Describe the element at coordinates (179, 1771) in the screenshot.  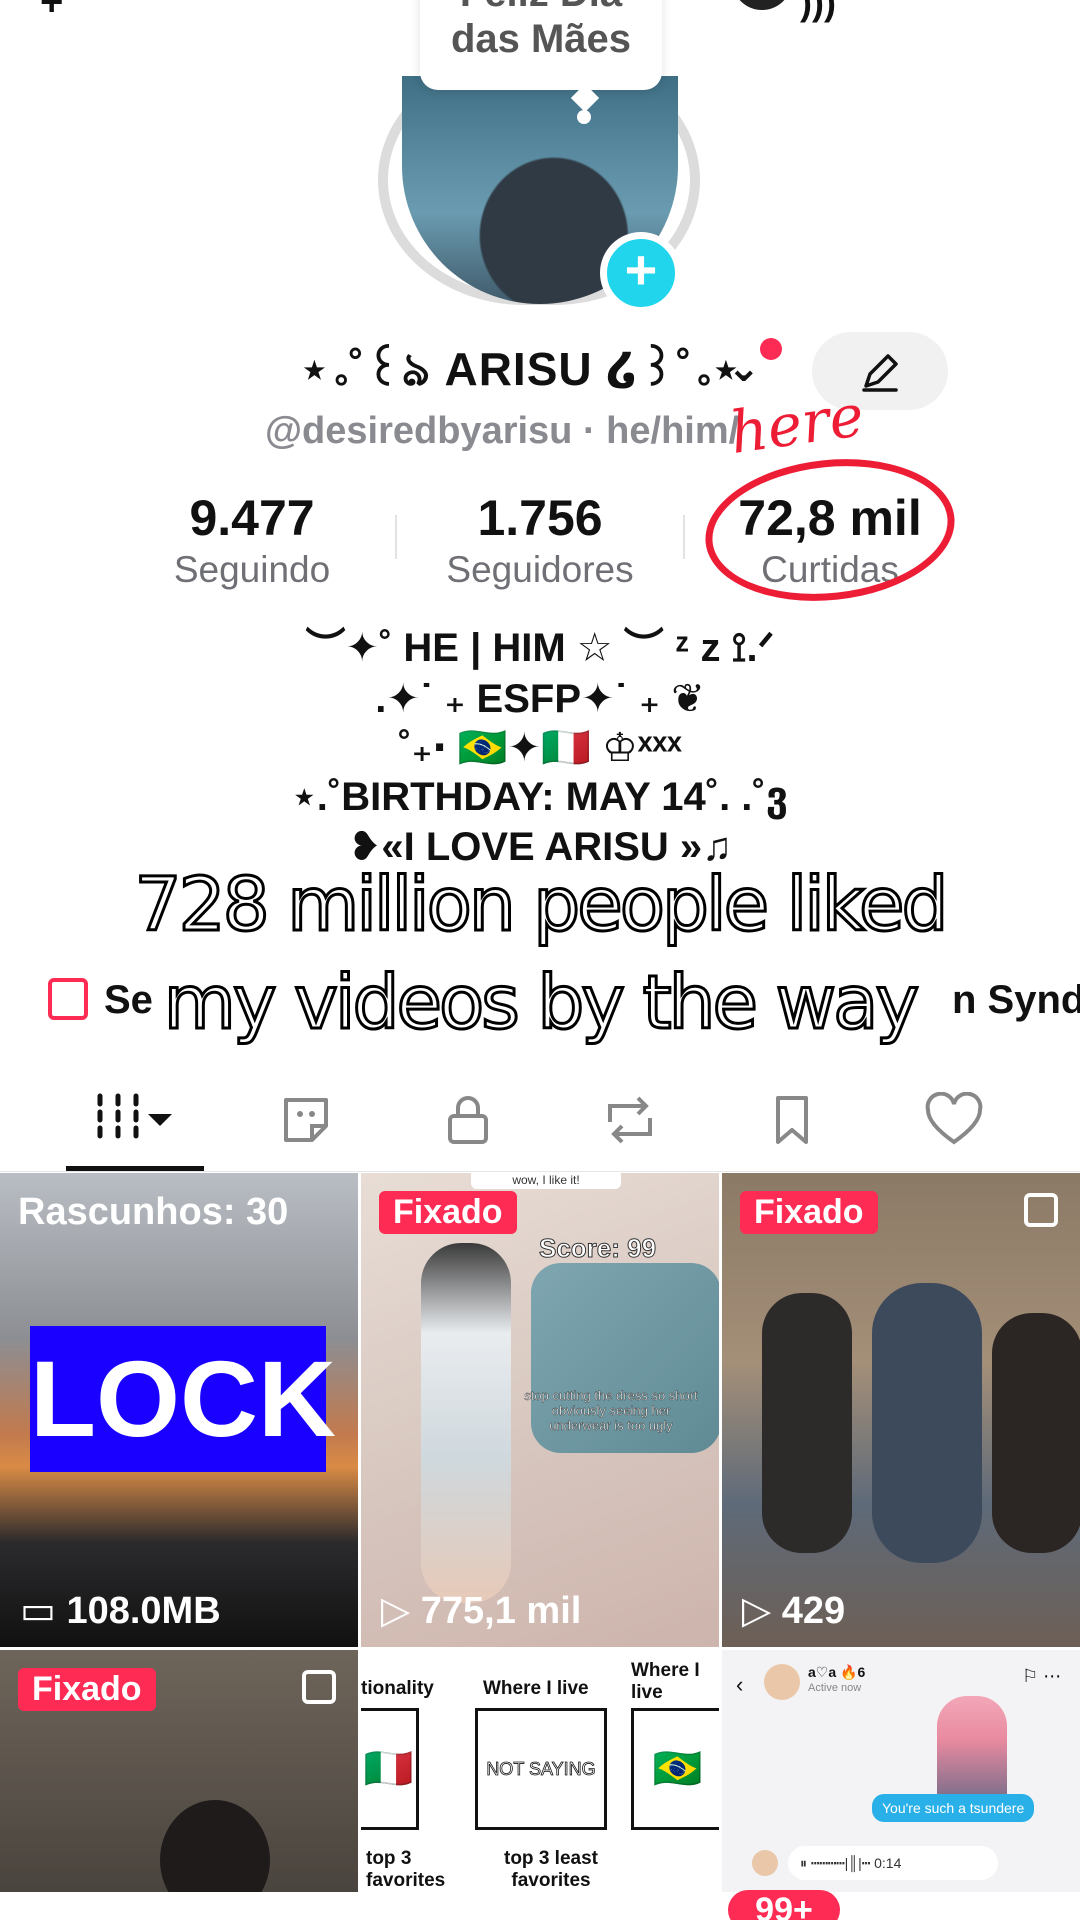
I see `video-tile: Fixado` at that location.